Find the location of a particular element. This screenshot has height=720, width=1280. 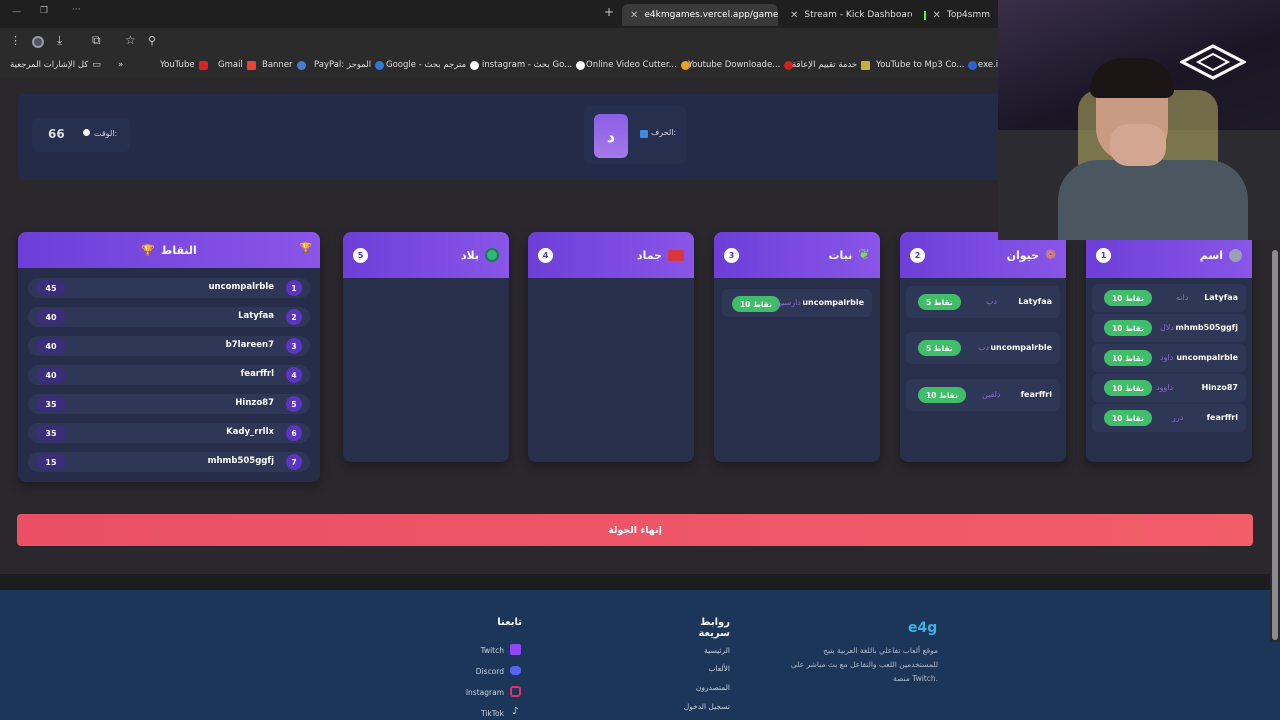

bookmark-all: كل الإشارات المرجعية ▭ is located at coordinates (55, 65).